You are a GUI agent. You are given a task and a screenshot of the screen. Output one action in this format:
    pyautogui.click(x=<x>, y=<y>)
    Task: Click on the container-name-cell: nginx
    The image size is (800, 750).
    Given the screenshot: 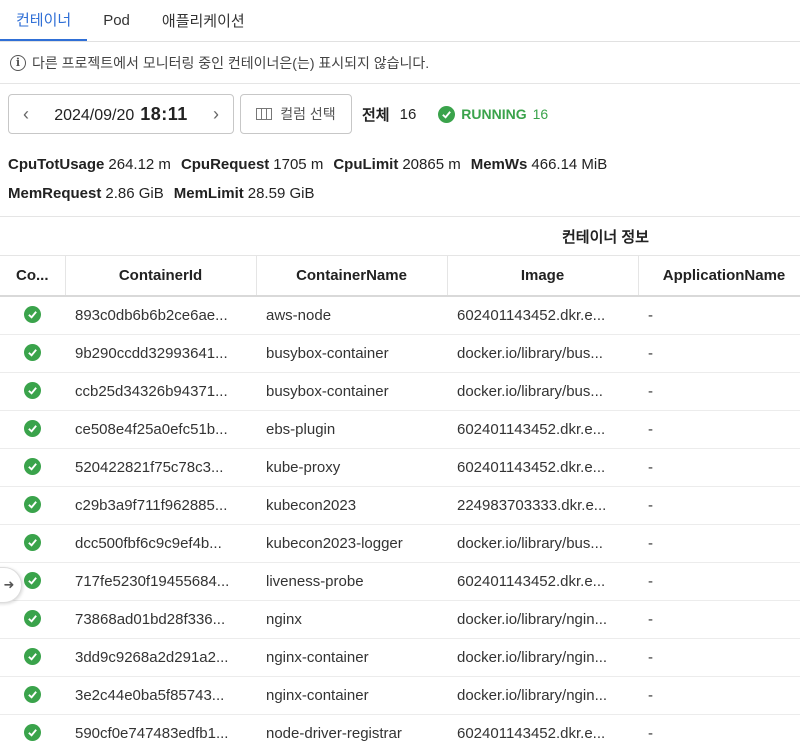 What is the action you would take?
    pyautogui.click(x=351, y=619)
    